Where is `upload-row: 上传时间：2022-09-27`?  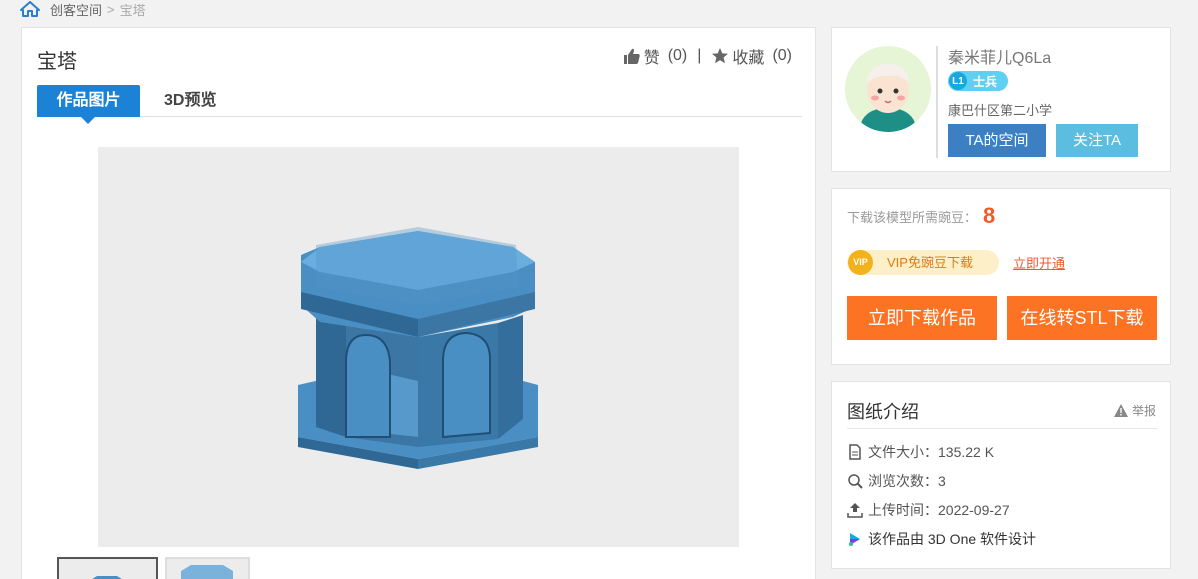 upload-row: 上传时间：2022-09-27 is located at coordinates (928, 510).